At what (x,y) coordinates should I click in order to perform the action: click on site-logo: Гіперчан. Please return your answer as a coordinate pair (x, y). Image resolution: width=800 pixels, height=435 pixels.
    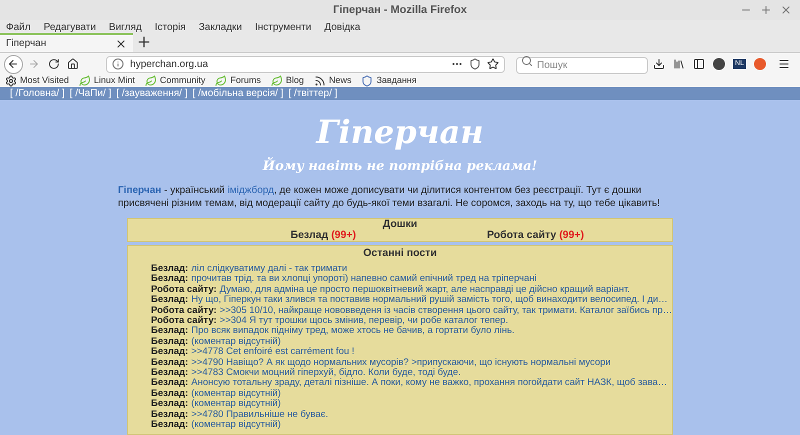
    Looking at the image, I should click on (400, 132).